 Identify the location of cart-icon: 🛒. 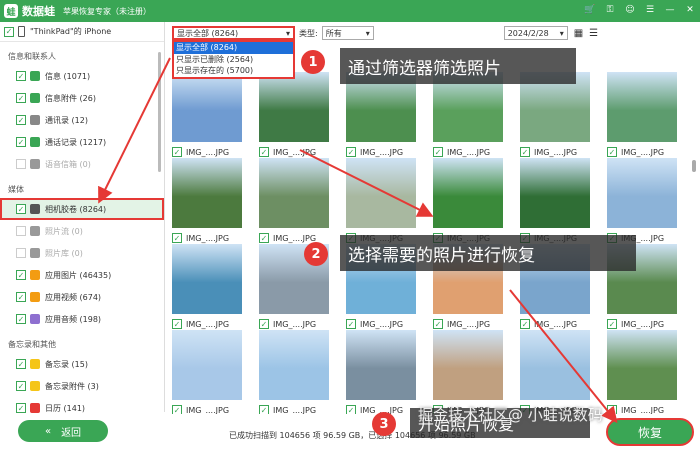
(590, 10).